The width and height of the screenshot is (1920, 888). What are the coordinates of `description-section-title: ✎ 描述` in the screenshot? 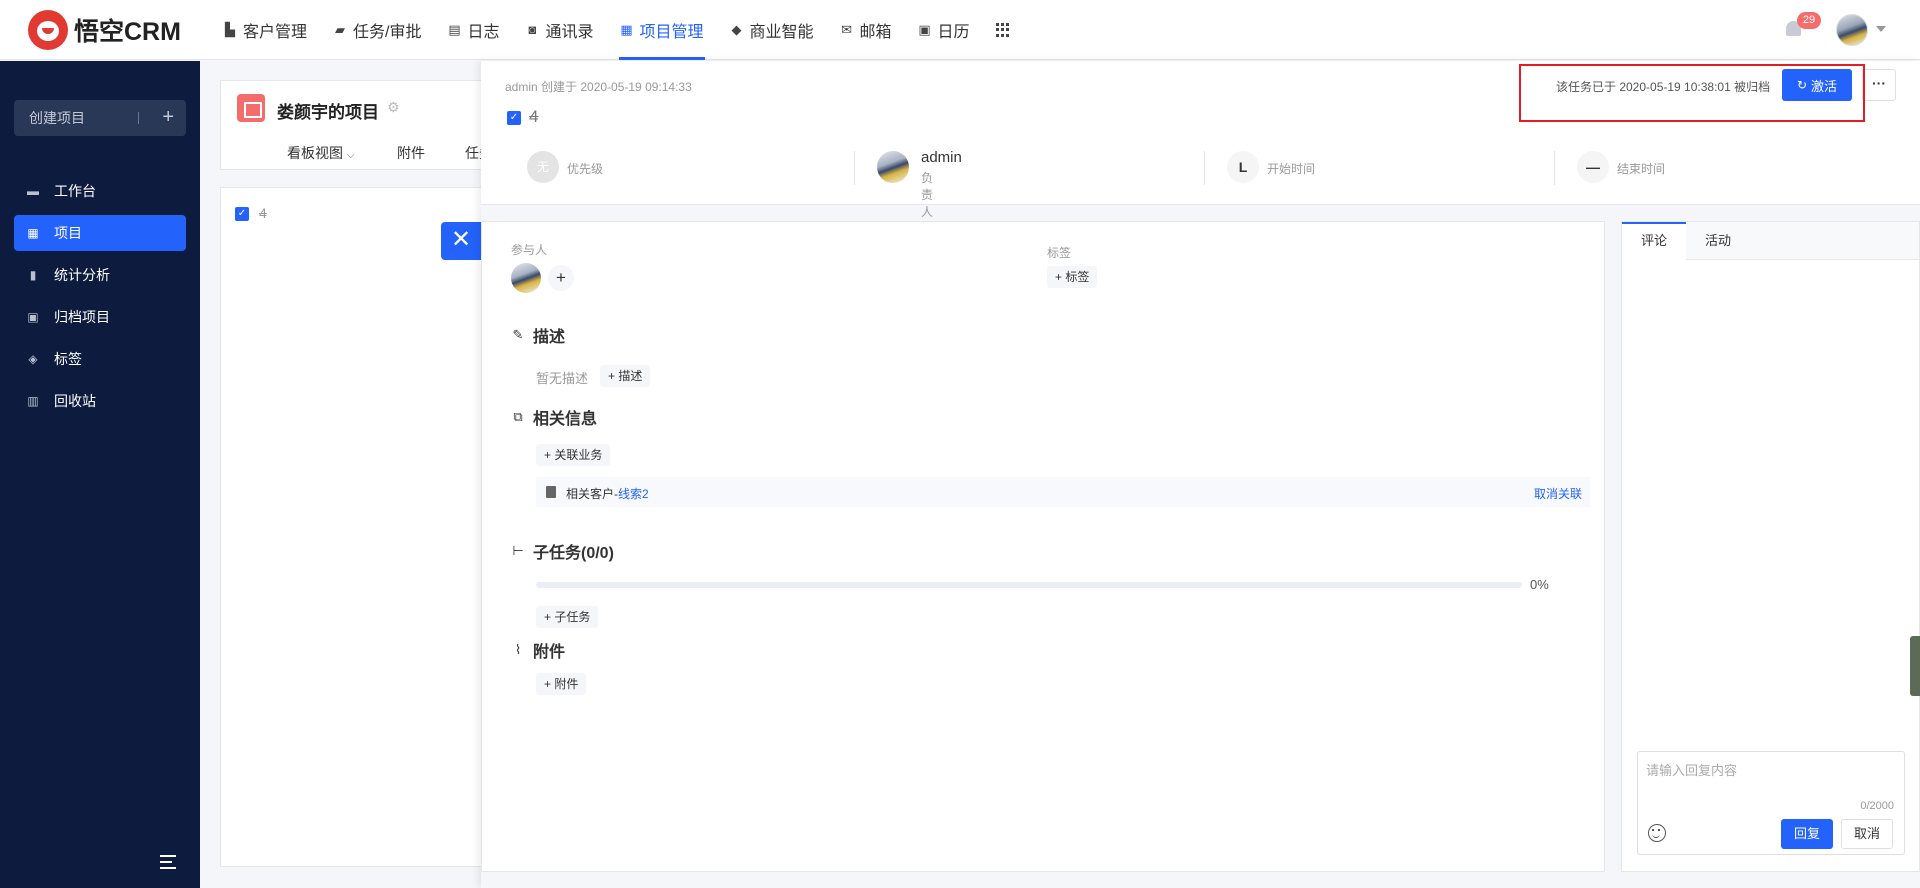 It's located at (538, 335).